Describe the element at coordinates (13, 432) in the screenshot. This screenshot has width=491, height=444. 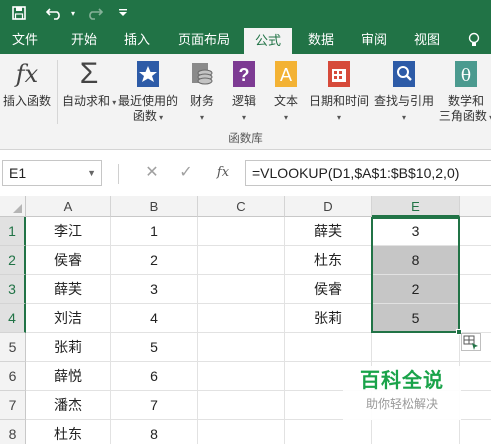
I see `row-header-8: 8` at that location.